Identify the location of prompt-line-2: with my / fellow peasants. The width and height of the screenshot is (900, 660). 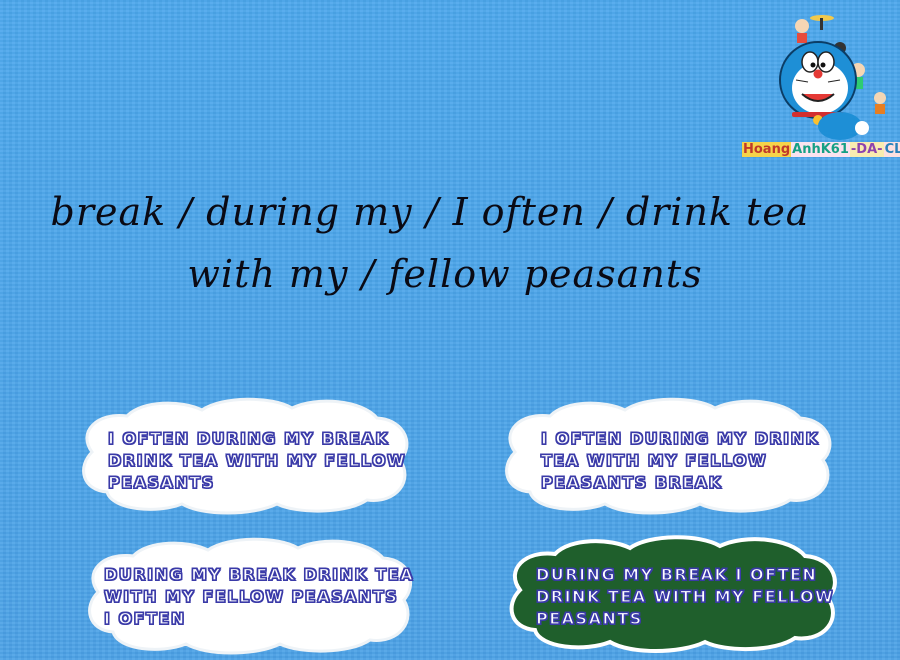
(445, 274).